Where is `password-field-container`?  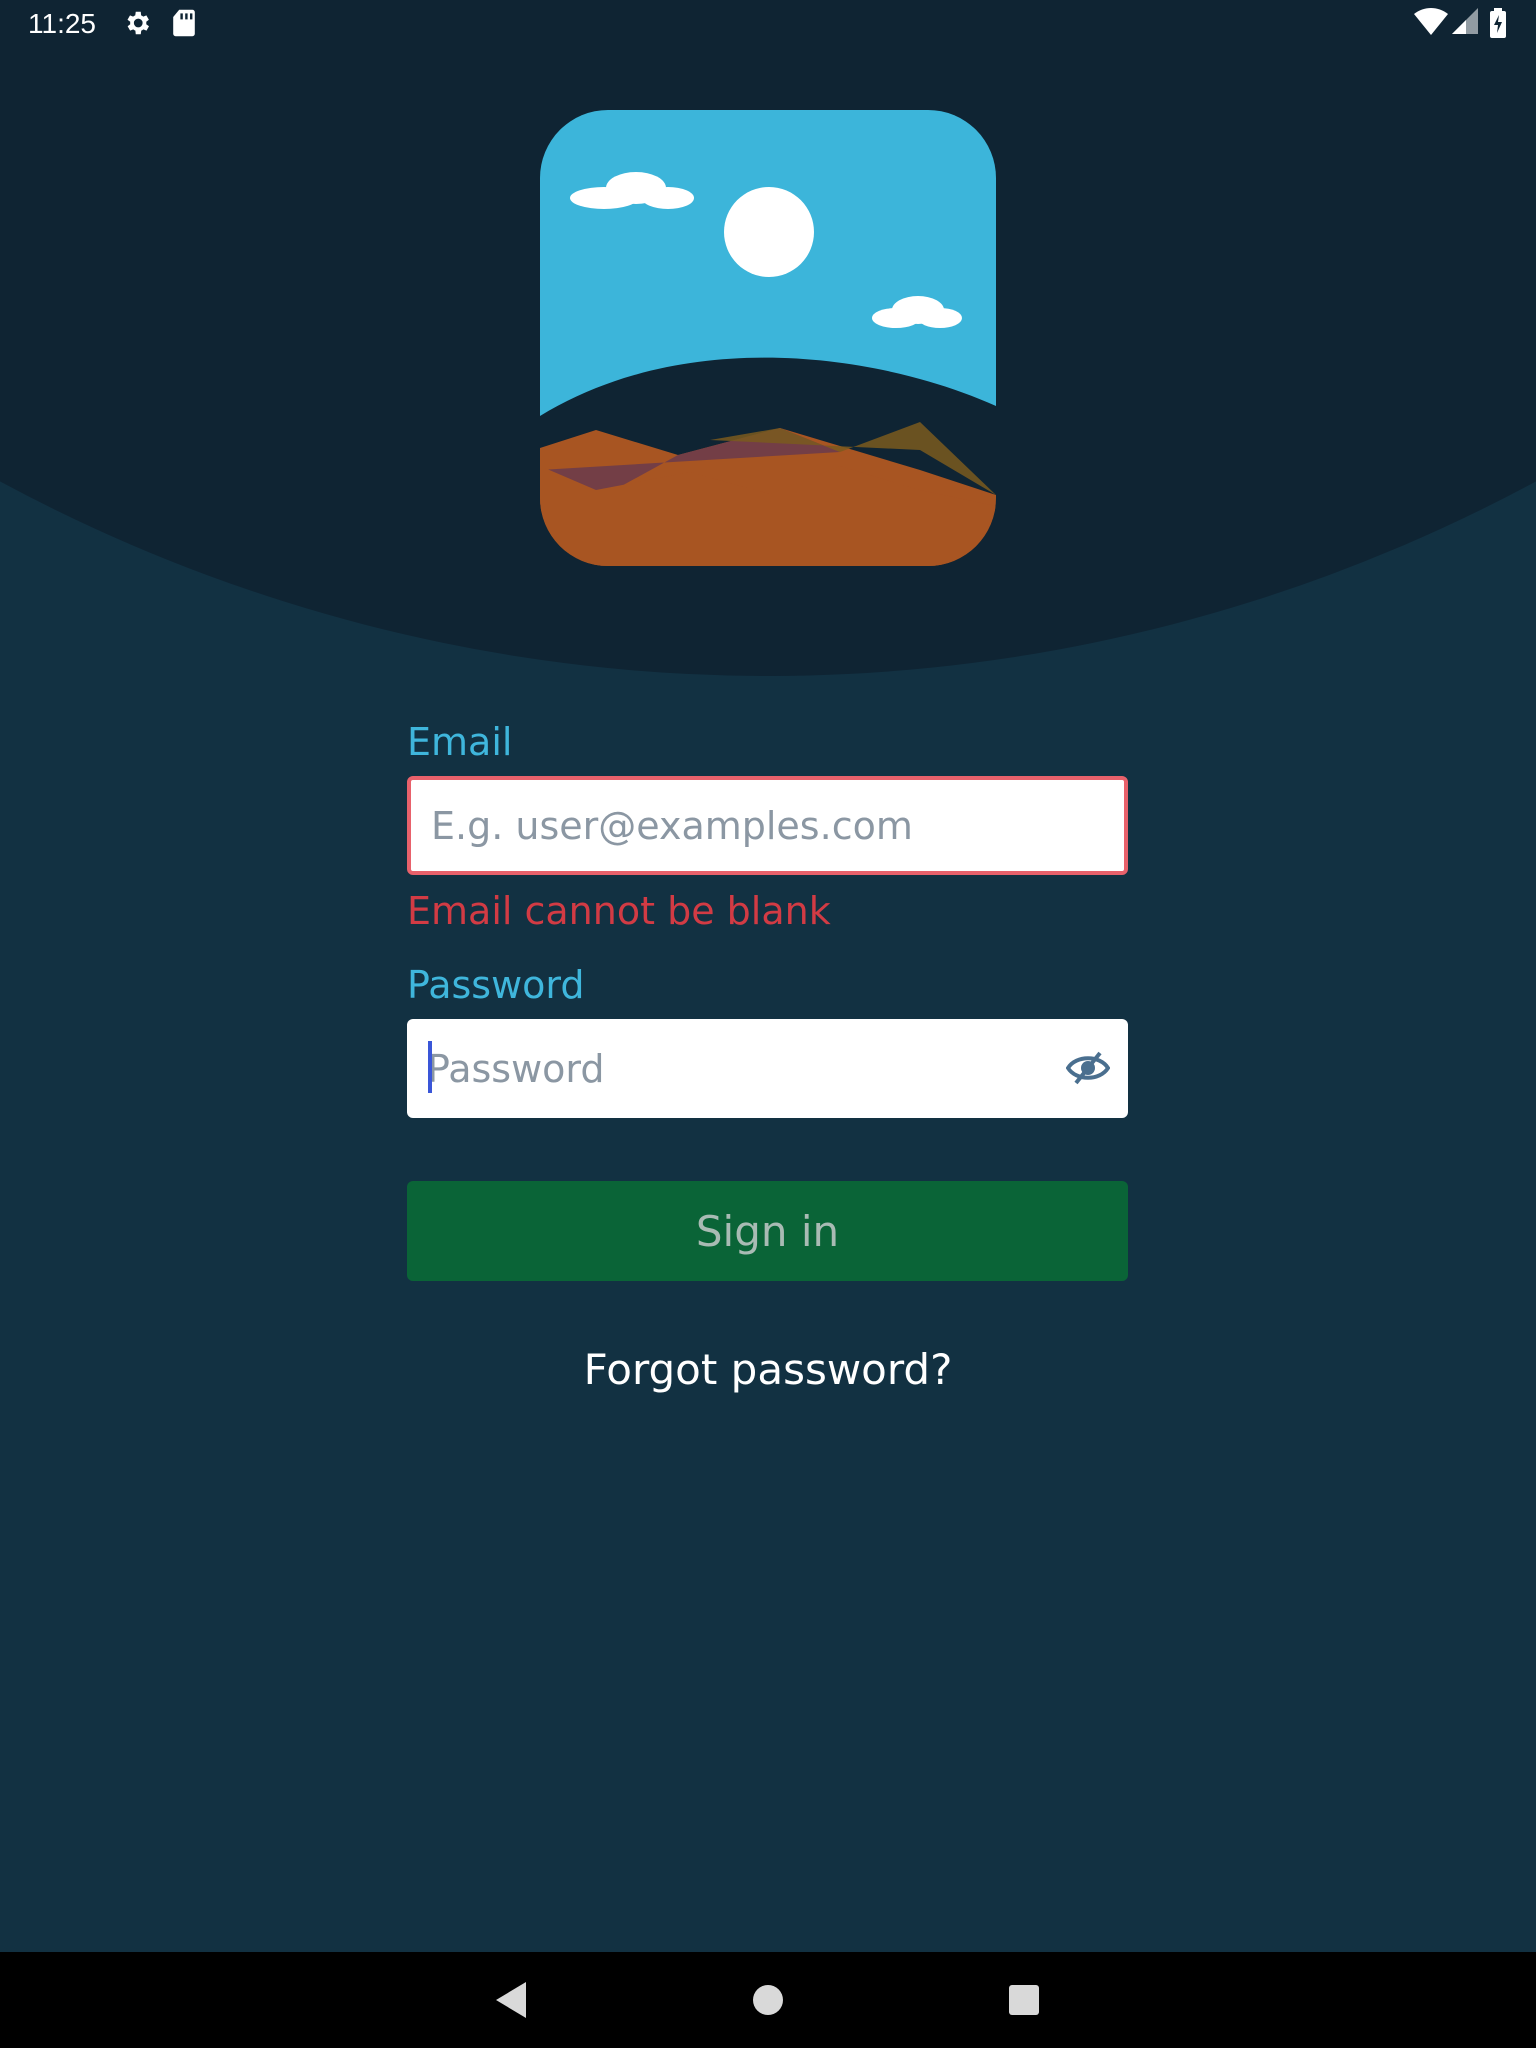 password-field-container is located at coordinates (767, 1068).